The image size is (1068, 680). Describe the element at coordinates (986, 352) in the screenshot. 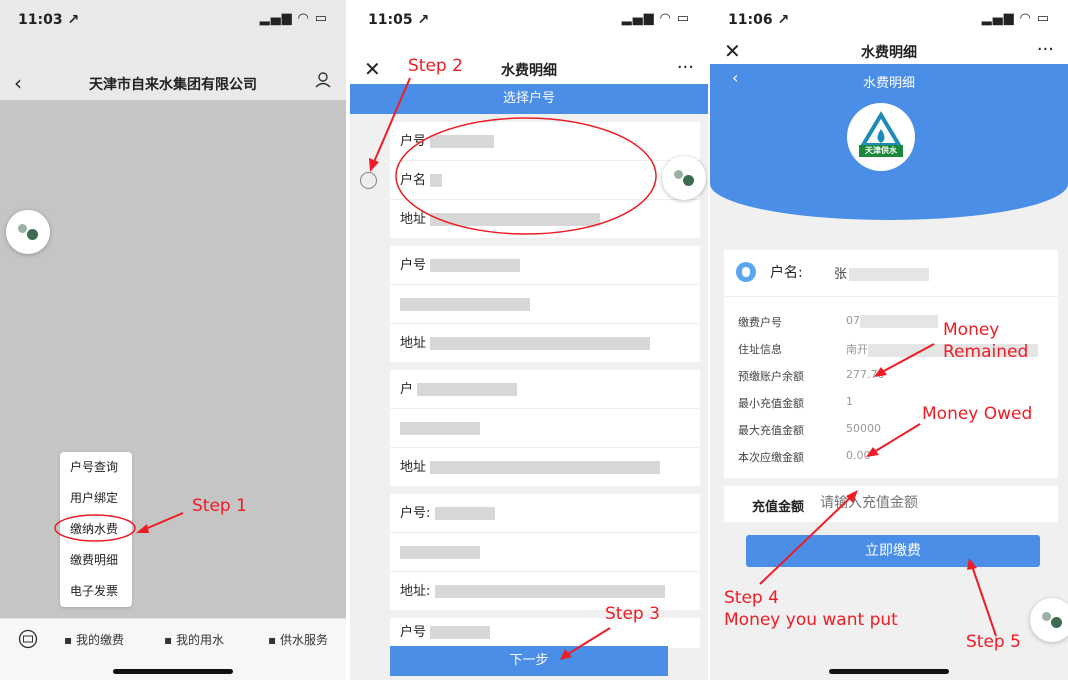

I see `annotation-remained: Remained` at that location.